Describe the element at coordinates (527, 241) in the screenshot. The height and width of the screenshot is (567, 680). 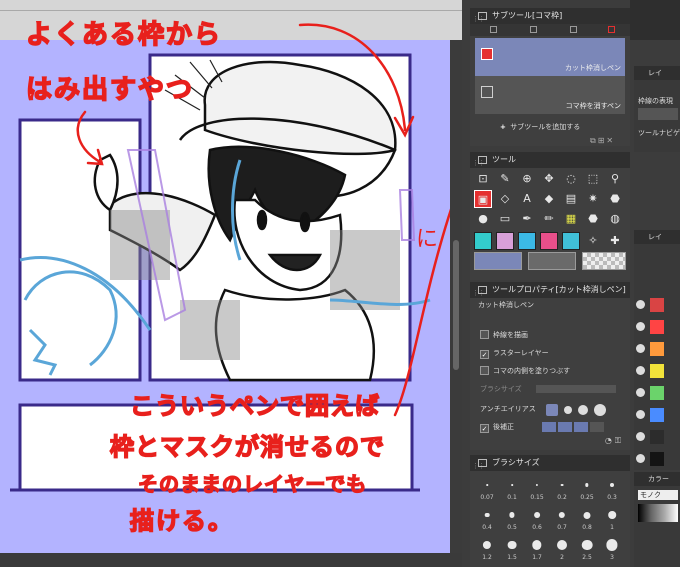
I see `line-icon` at that location.